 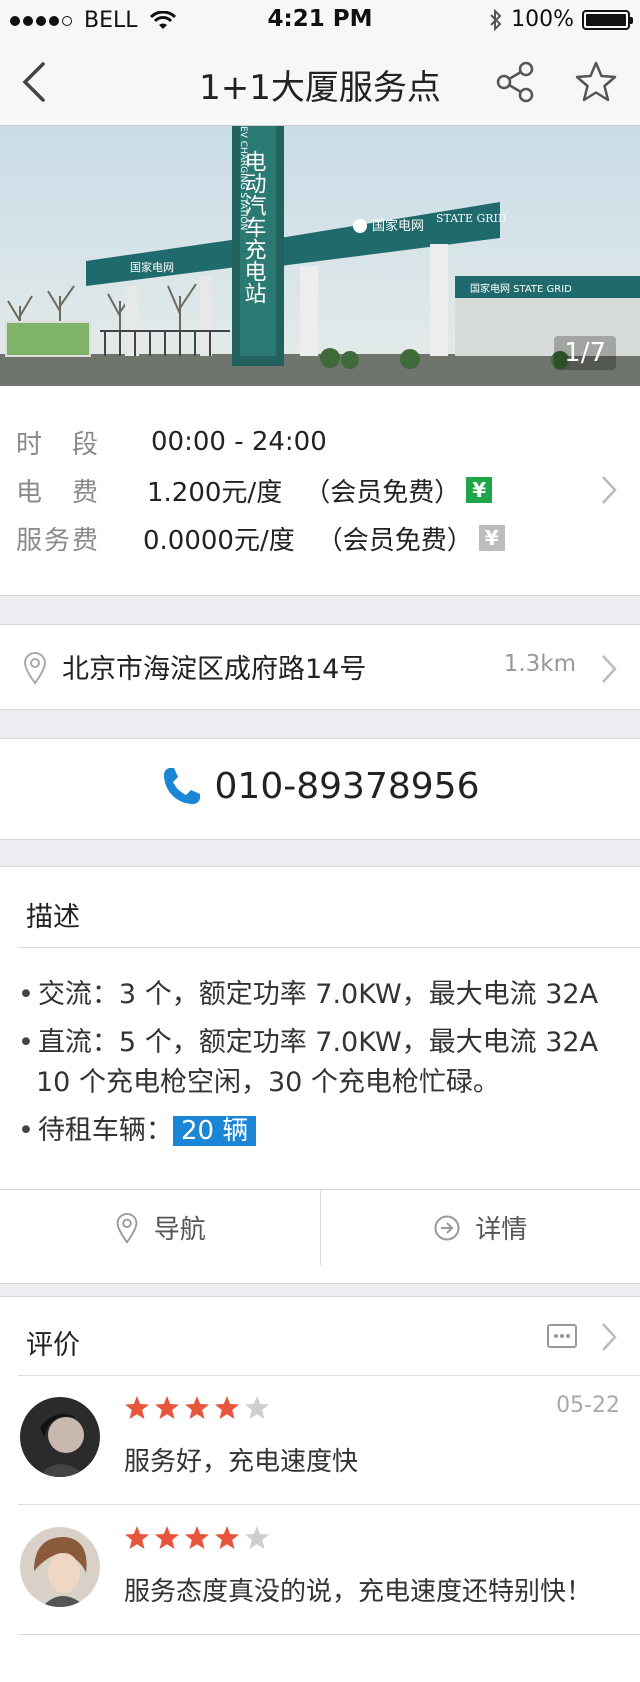 I want to click on description-title: 描述, so click(x=53, y=917).